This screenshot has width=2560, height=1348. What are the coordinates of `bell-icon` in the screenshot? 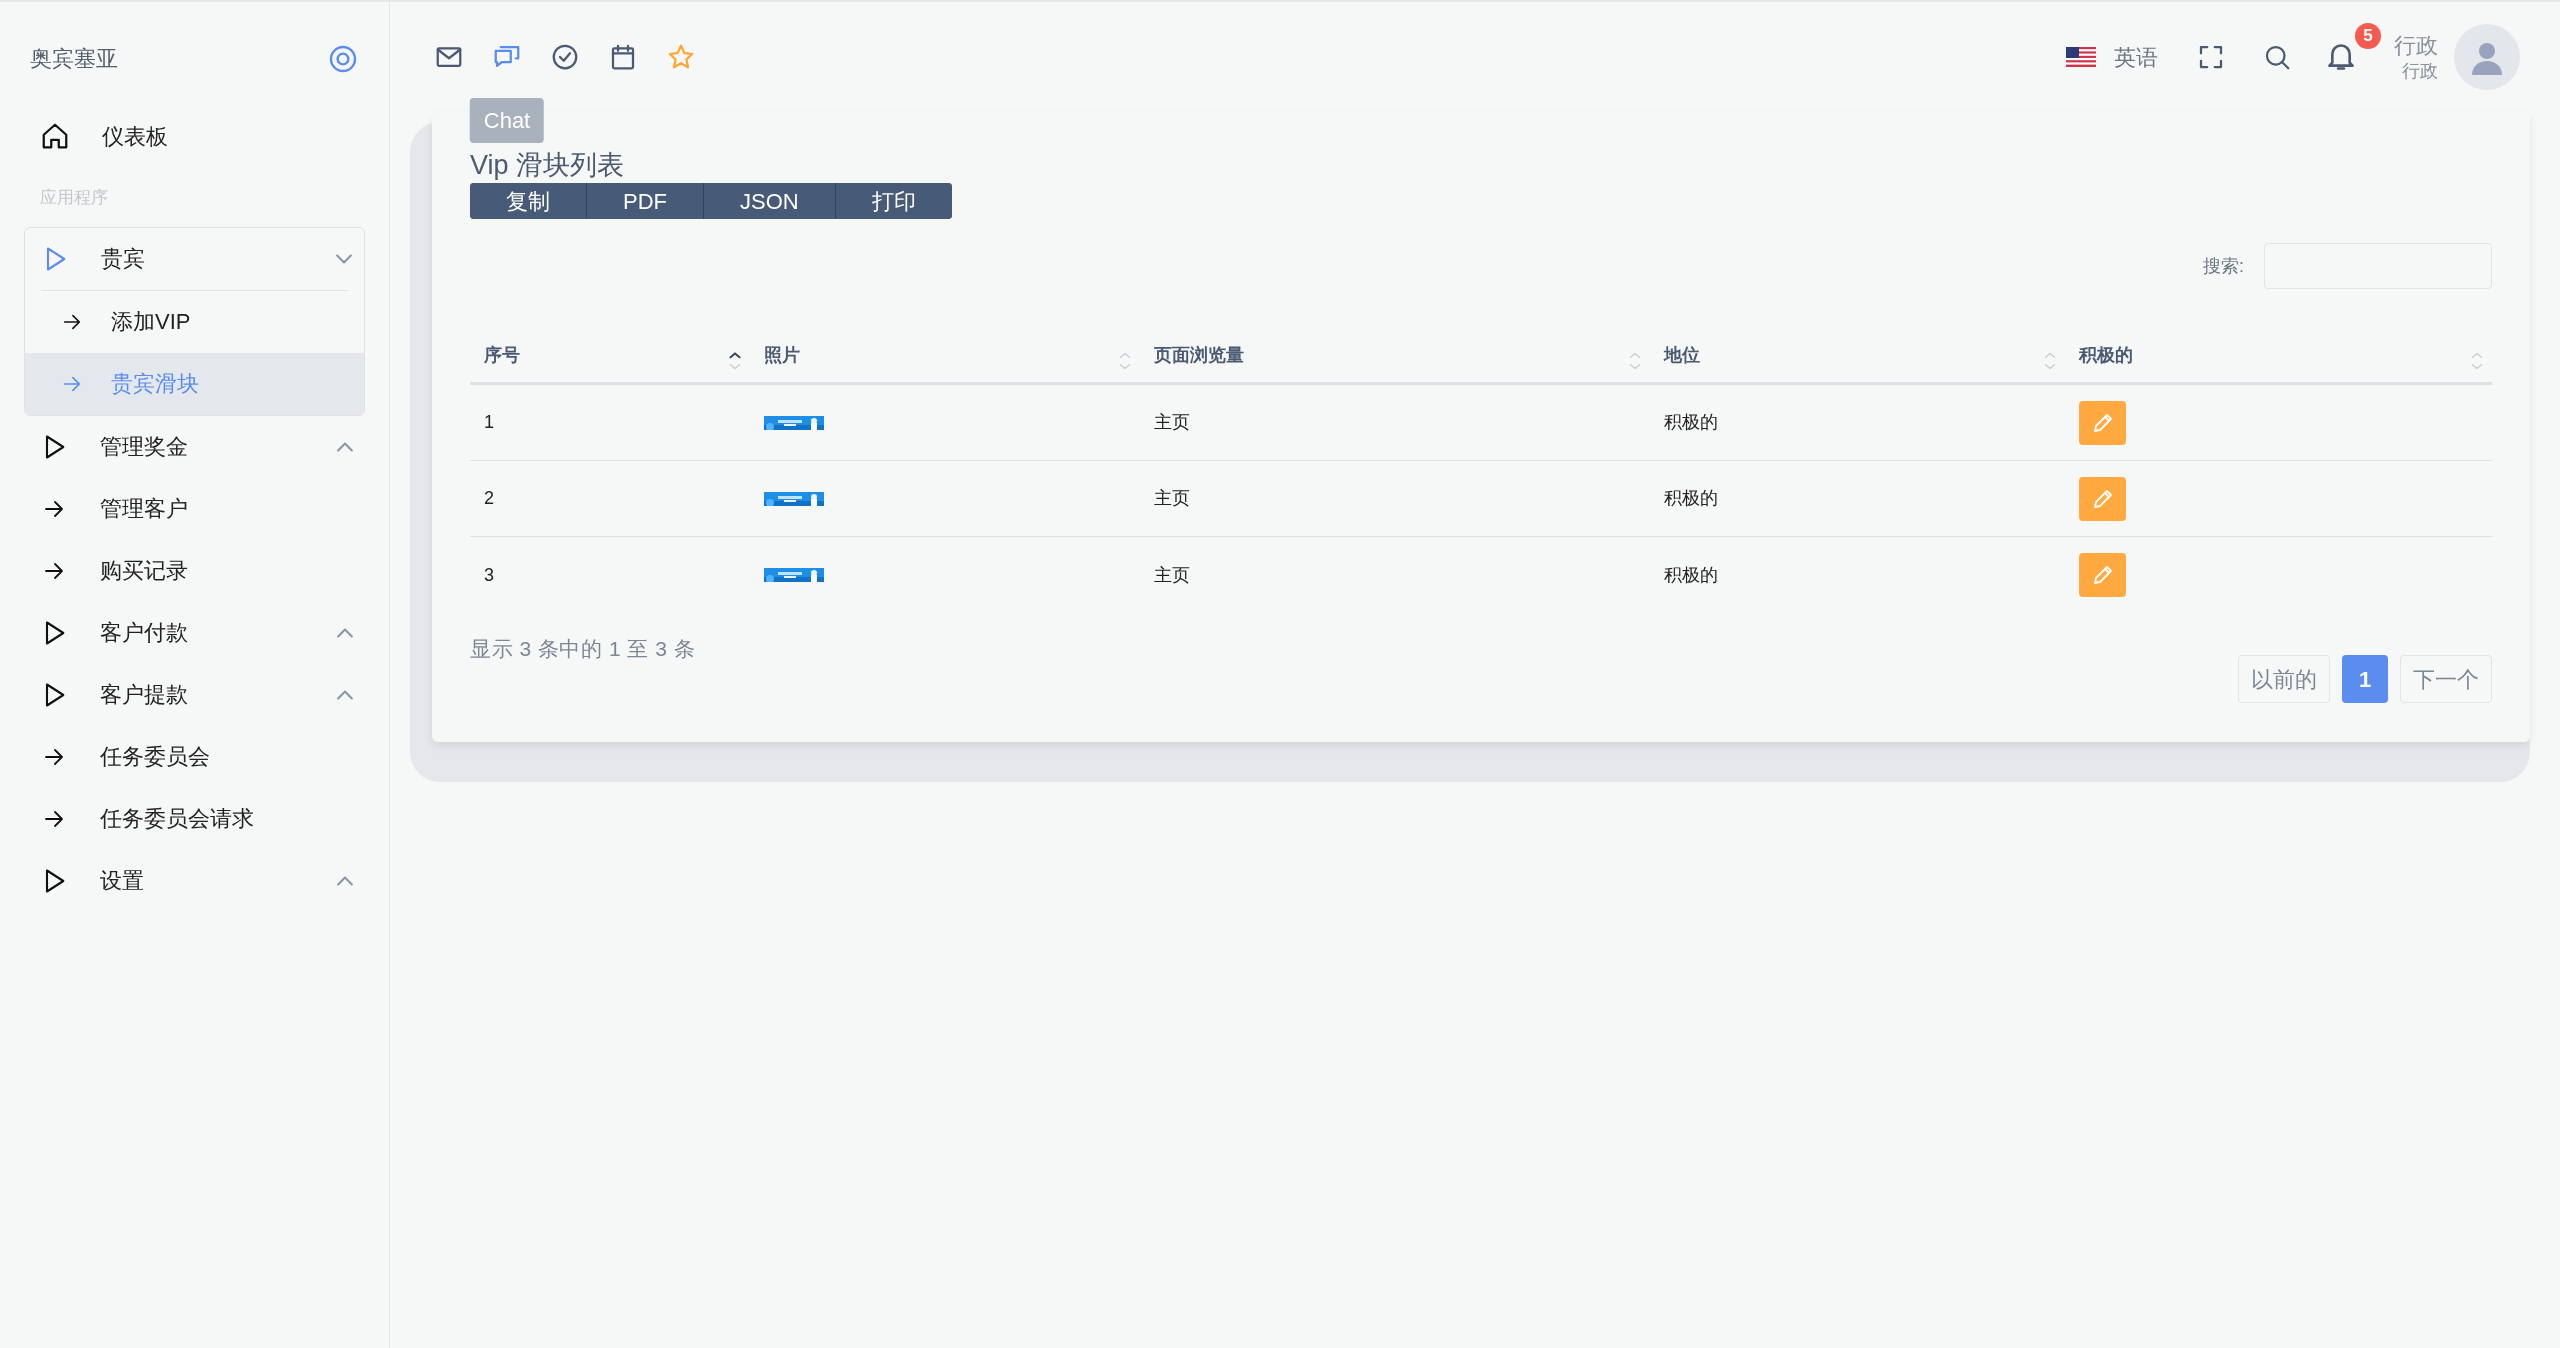 It's located at (2341, 57).